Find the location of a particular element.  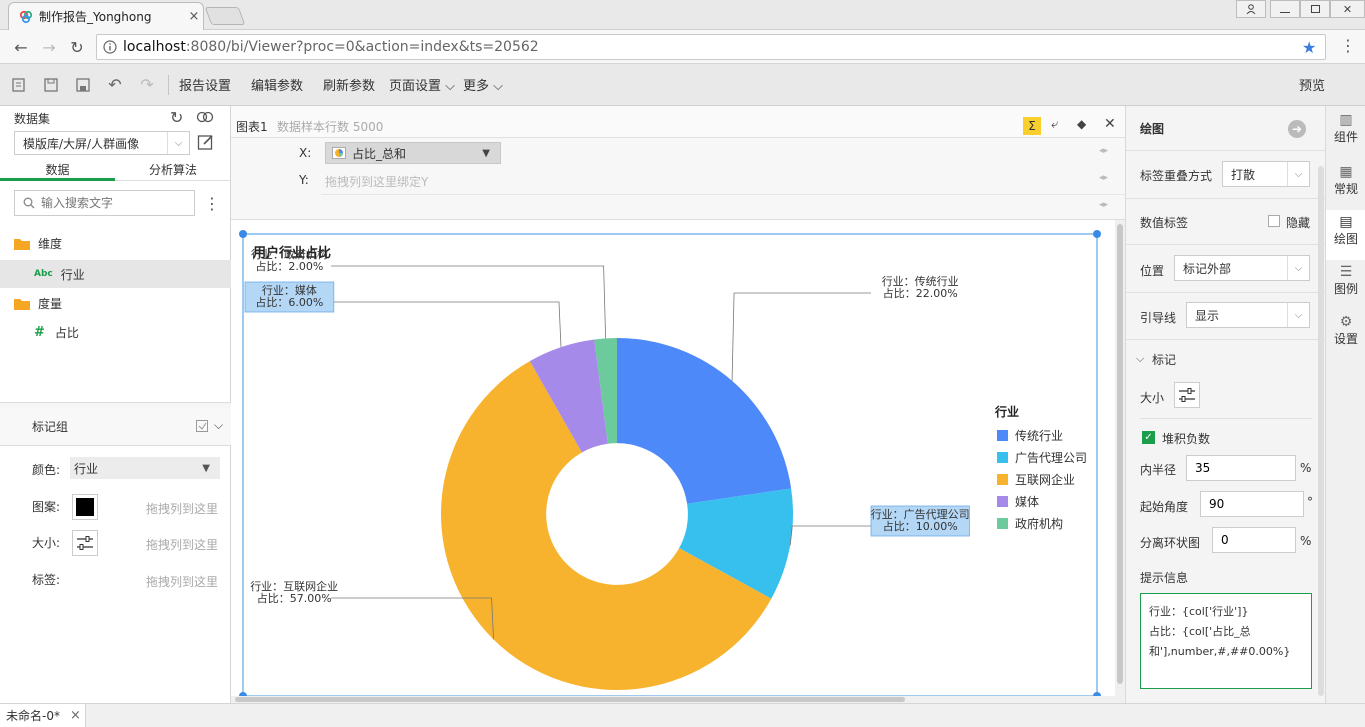

close-chart-icon: ✕ is located at coordinates (1110, 124).